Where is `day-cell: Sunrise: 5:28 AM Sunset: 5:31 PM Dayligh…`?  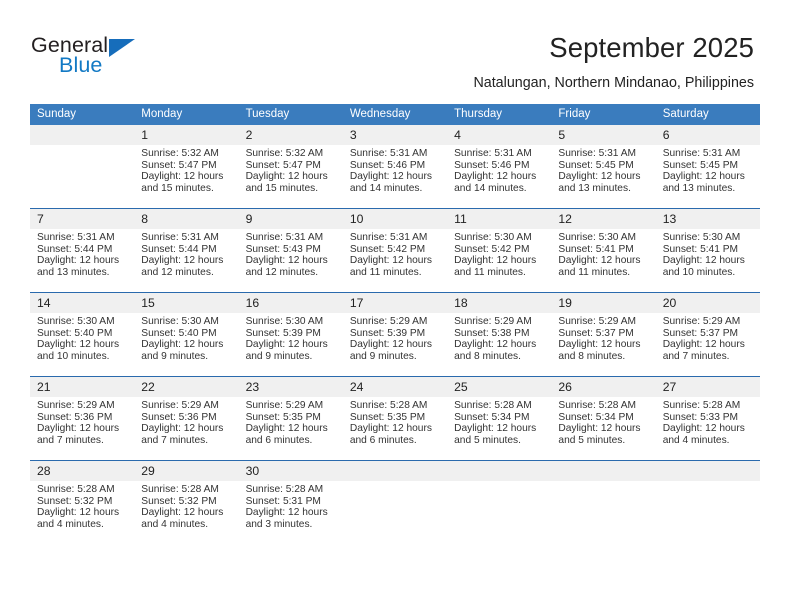 day-cell: Sunrise: 5:28 AM Sunset: 5:31 PM Dayligh… is located at coordinates (290, 512).